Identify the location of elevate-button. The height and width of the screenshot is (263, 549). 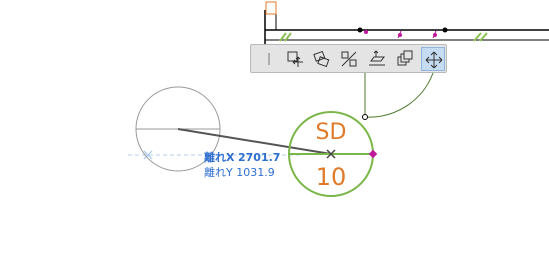
(377, 59).